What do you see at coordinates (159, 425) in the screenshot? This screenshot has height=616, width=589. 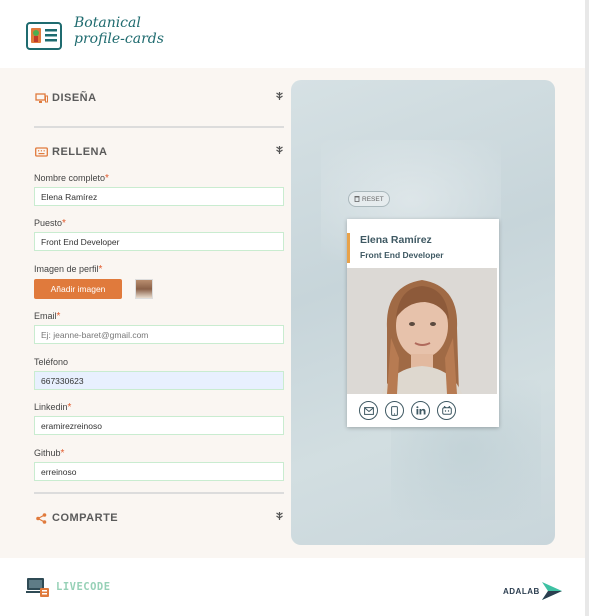 I see `linkedin-input` at bounding box center [159, 425].